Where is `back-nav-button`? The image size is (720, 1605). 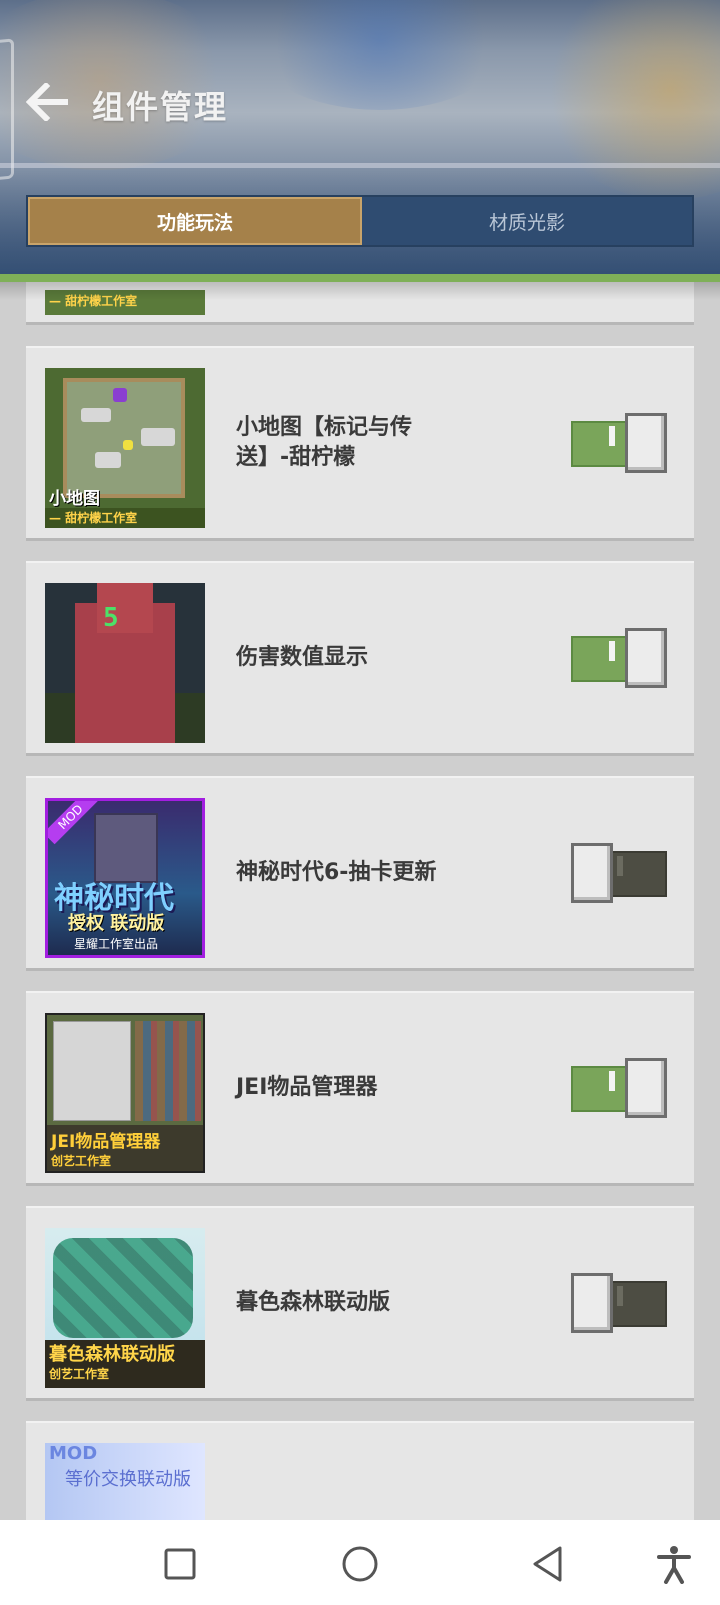
back-nav-button is located at coordinates (548, 1564).